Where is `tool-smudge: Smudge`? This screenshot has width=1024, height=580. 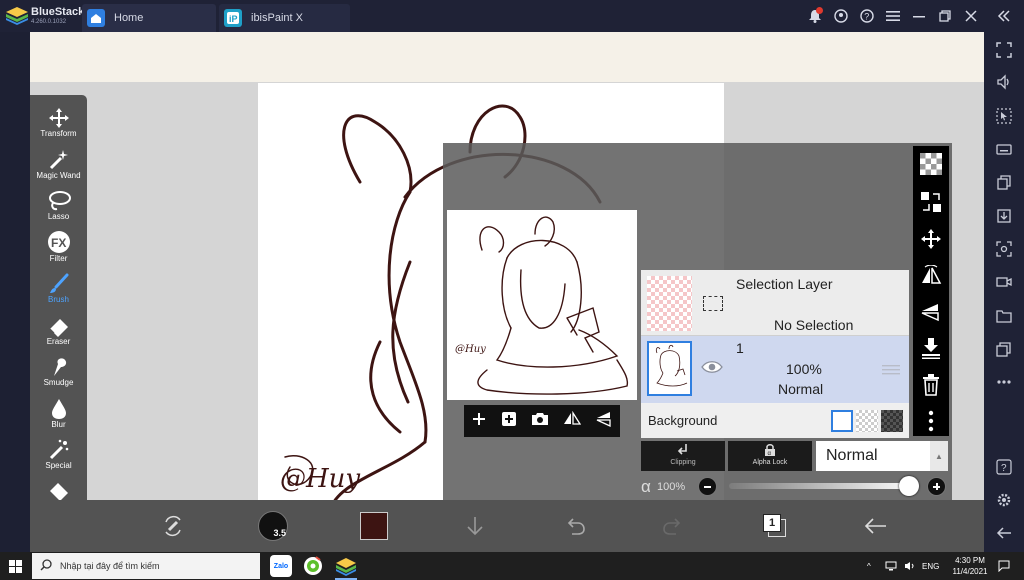 tool-smudge: Smudge is located at coordinates (58, 368).